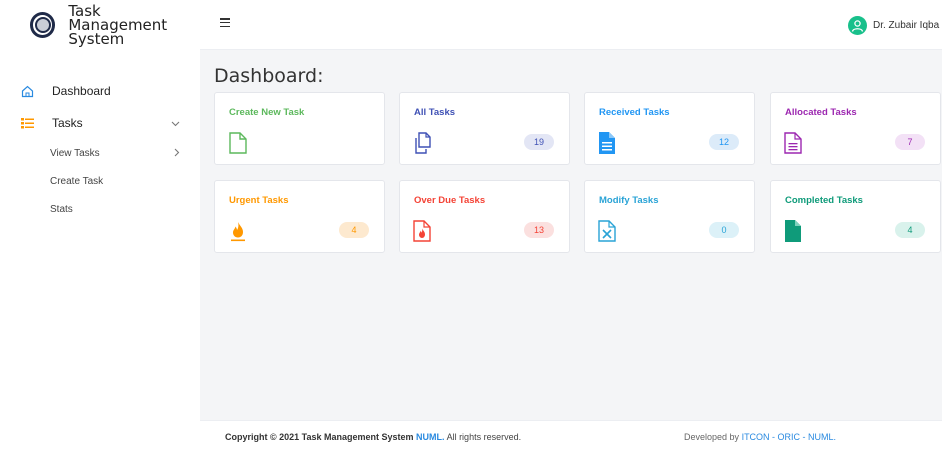 The image size is (942, 450). Describe the element at coordinates (855, 216) in the screenshot. I see `card-completed-tasks: Completed Tasks 4` at that location.